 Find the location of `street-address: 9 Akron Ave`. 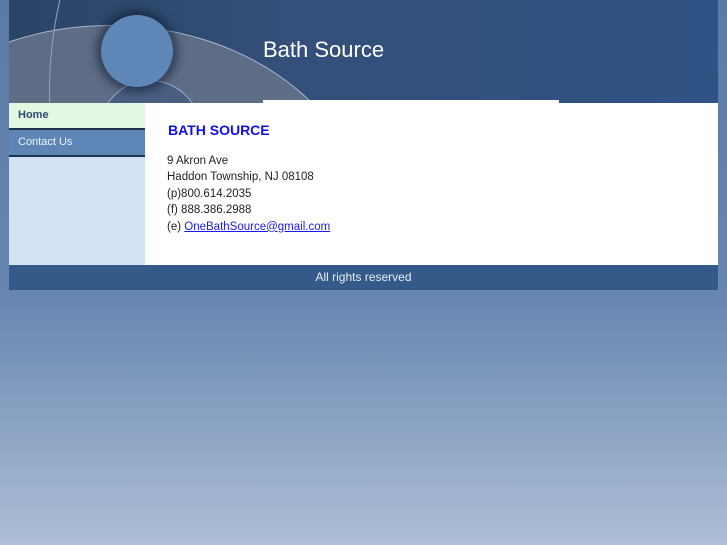

street-address: 9 Akron Ave is located at coordinates (198, 161).